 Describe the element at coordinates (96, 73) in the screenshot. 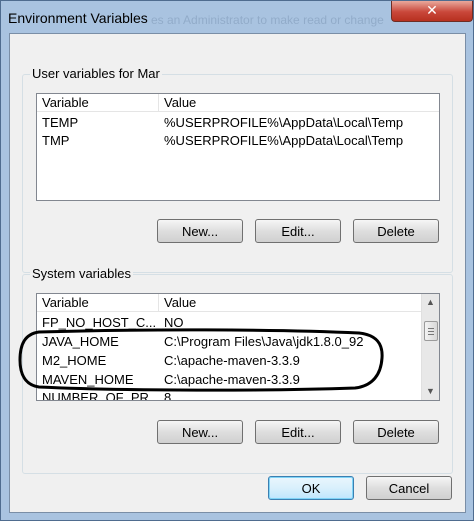

I see `user-variables-label: User variables for Mar` at that location.